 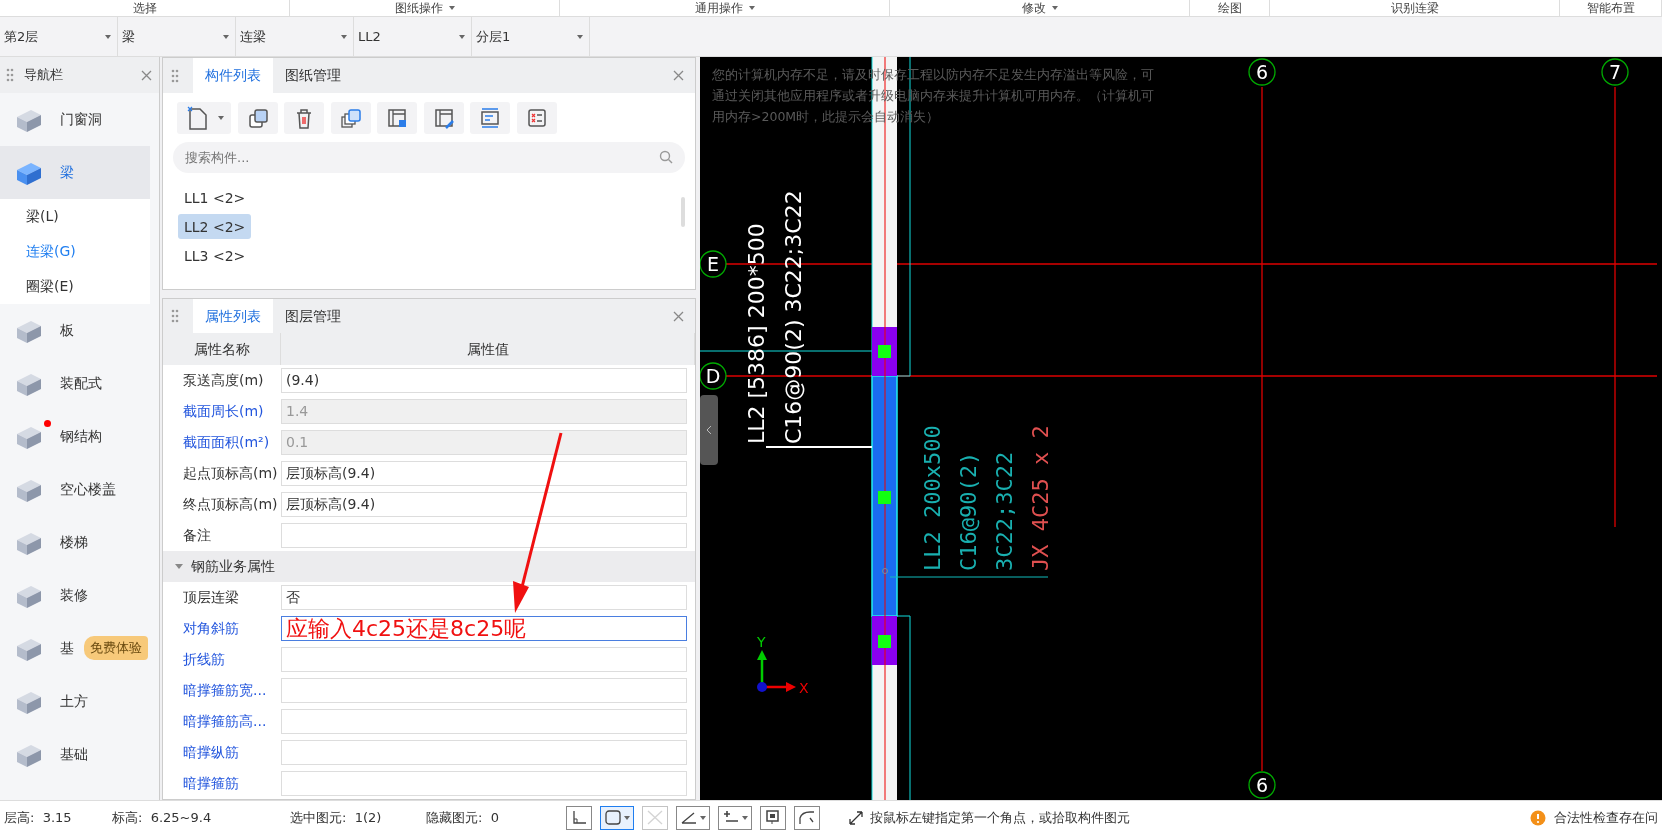 I want to click on ribbon-group-label: 通用操作, so click(x=718, y=8).